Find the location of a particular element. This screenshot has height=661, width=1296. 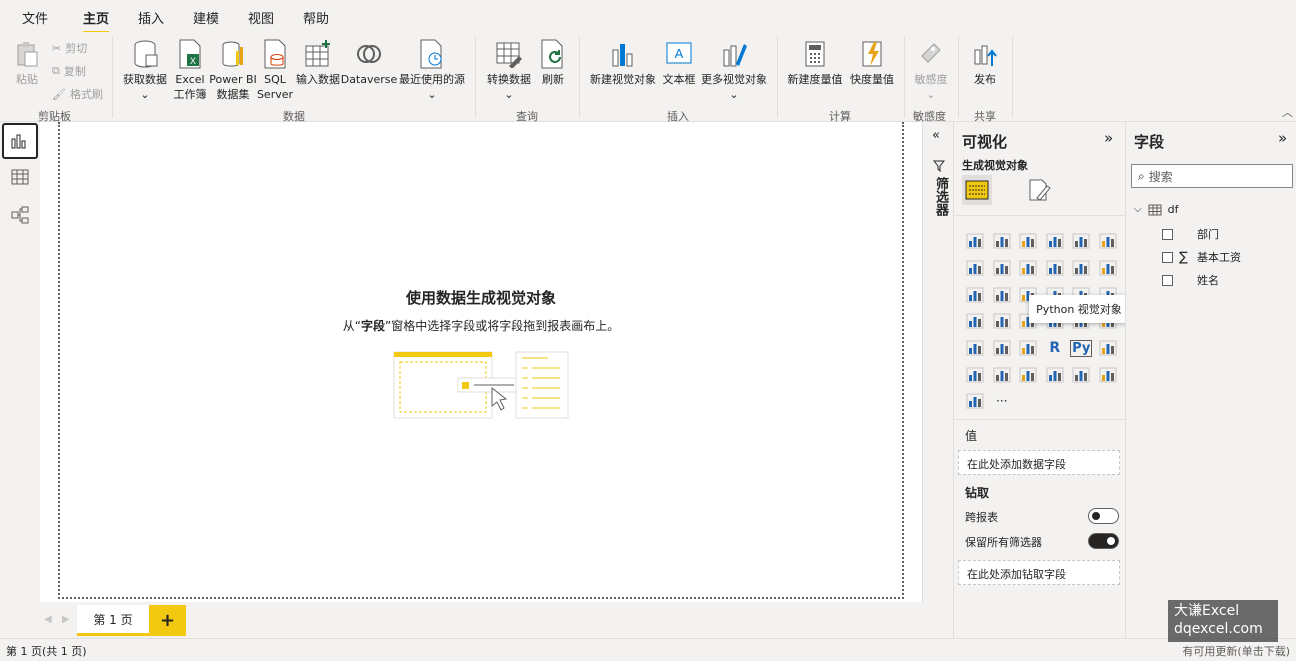

tab-help: 帮助 is located at coordinates (316, 17).